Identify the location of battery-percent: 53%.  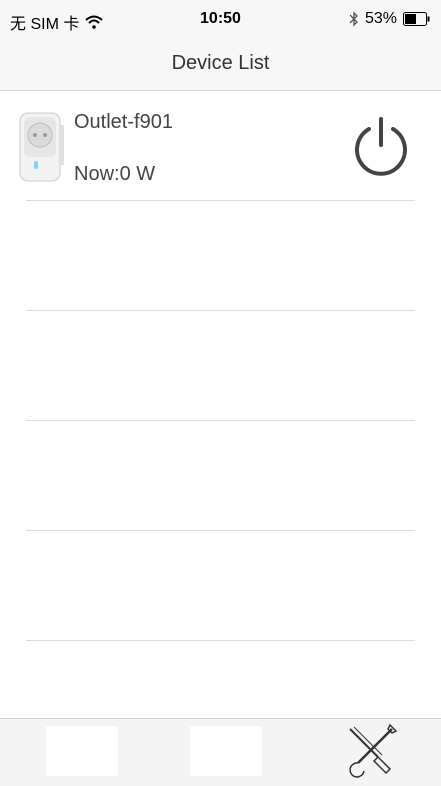
(380, 18).